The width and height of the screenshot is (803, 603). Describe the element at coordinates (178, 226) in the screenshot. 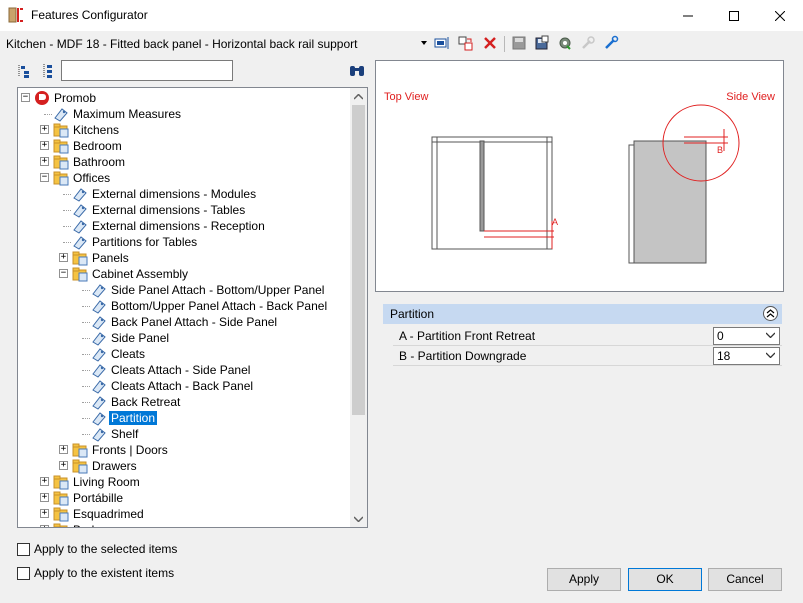

I see `tree-item-label: External dimensions - Reception` at that location.